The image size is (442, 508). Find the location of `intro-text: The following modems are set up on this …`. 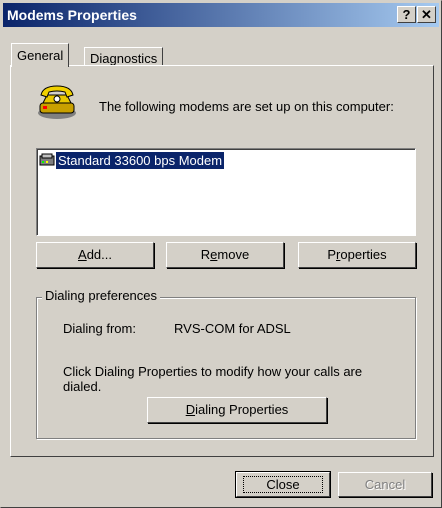

intro-text: The following modems are set up on this … is located at coordinates (246, 106).